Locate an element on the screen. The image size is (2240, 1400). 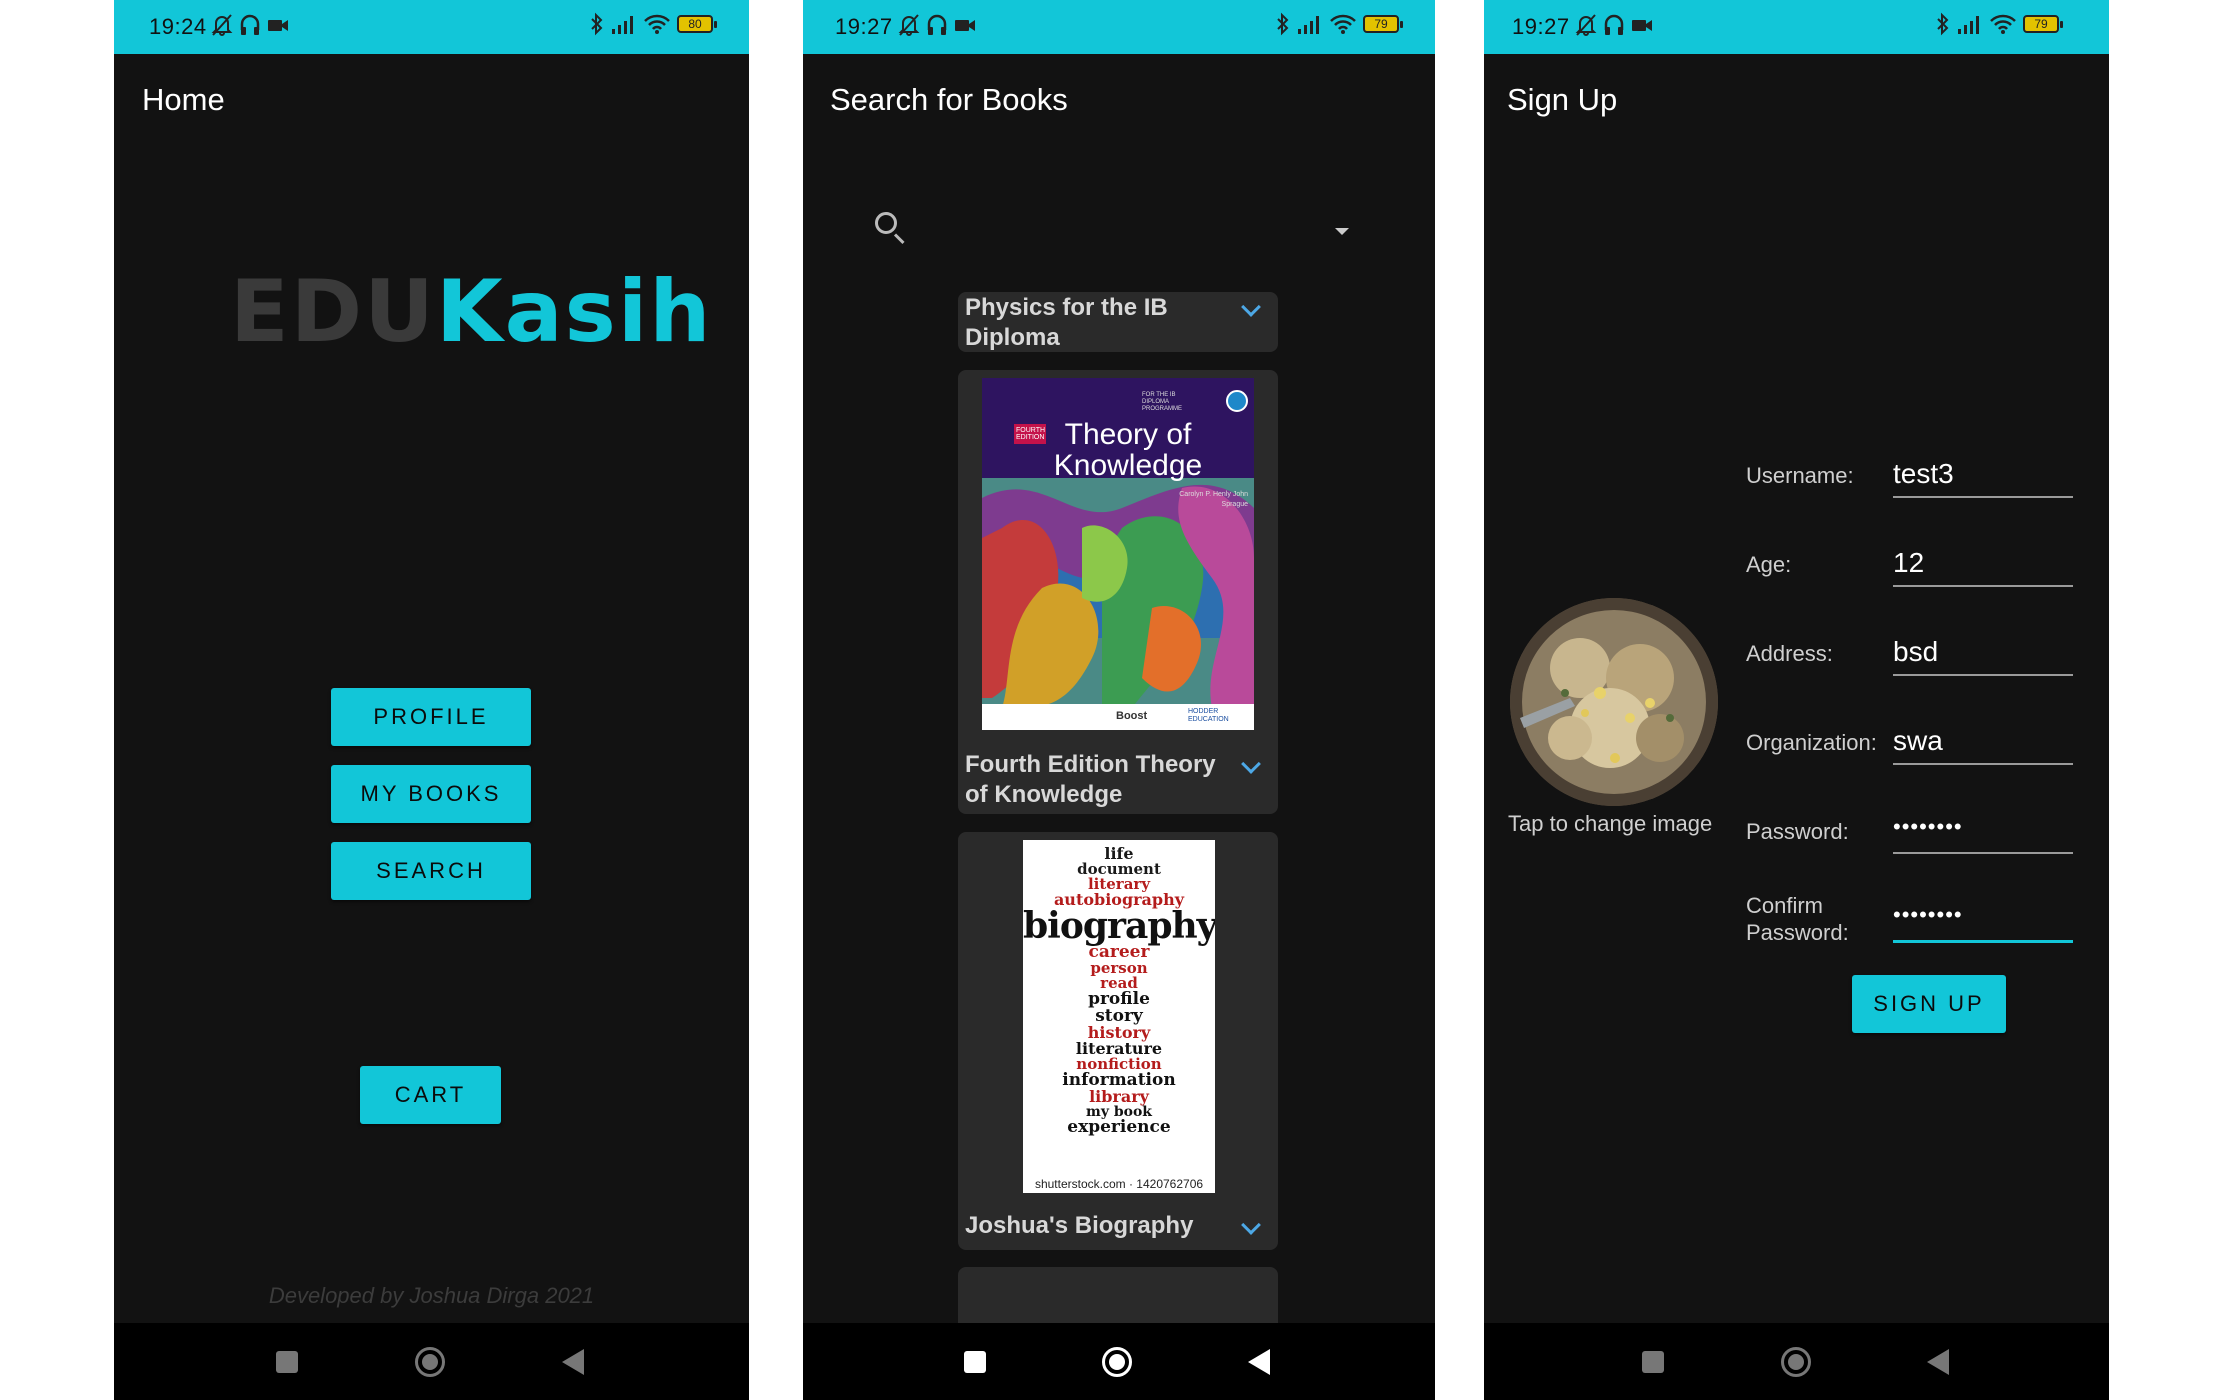
cover-edition: FOURTH EDITION is located at coordinates (1031, 434).